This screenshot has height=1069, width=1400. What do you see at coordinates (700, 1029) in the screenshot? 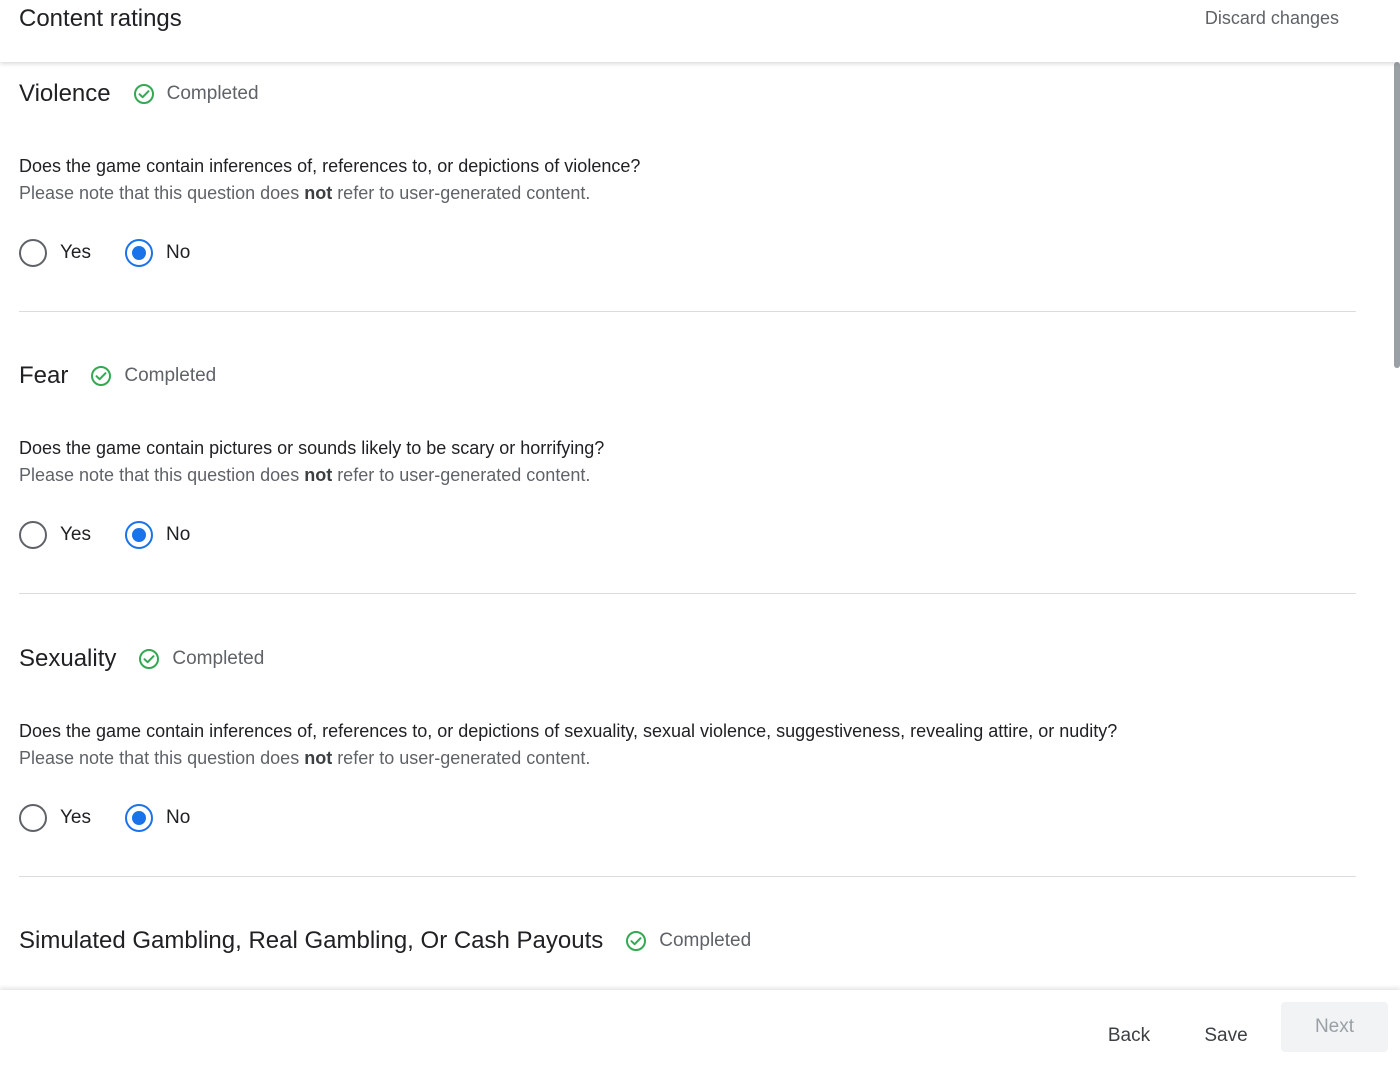
I see `footer-actions: Back Save Next` at bounding box center [700, 1029].